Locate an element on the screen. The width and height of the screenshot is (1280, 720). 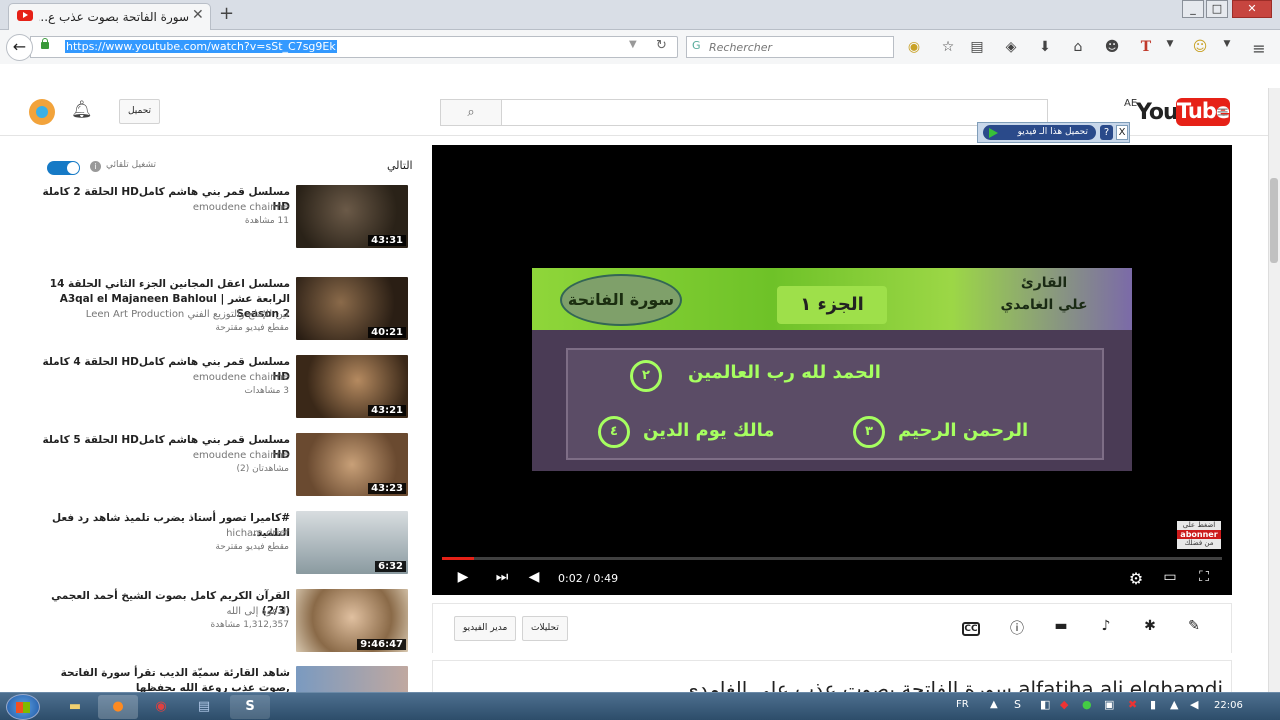
video-thumbnail: 43:23 is located at coordinates (352, 464).